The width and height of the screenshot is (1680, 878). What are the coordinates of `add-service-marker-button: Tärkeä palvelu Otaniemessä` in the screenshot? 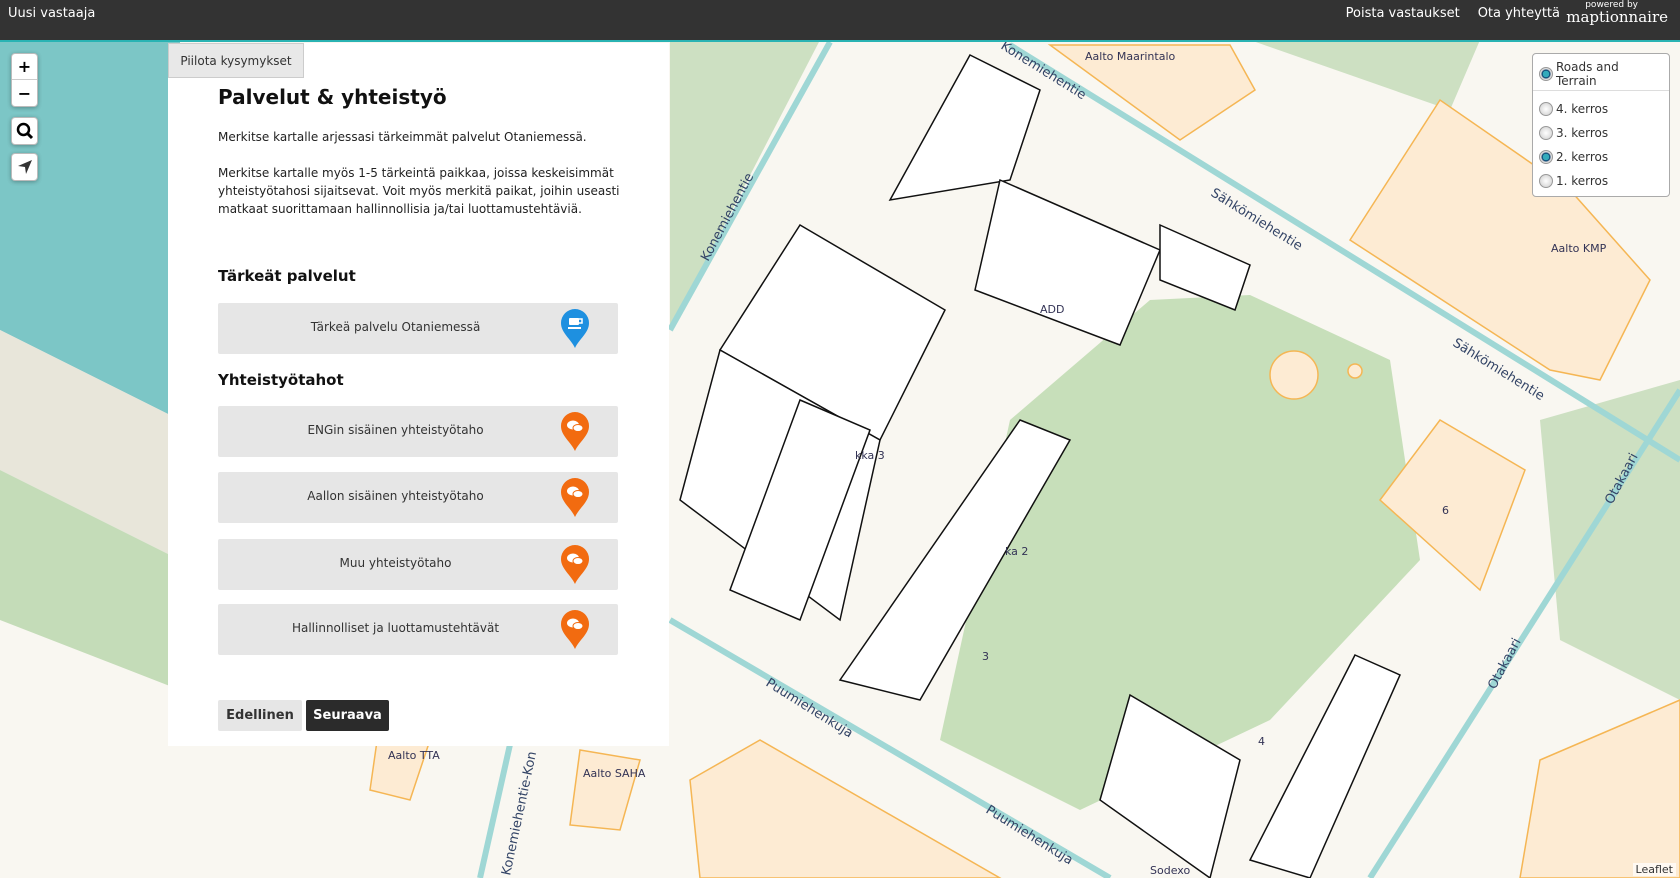 It's located at (418, 328).